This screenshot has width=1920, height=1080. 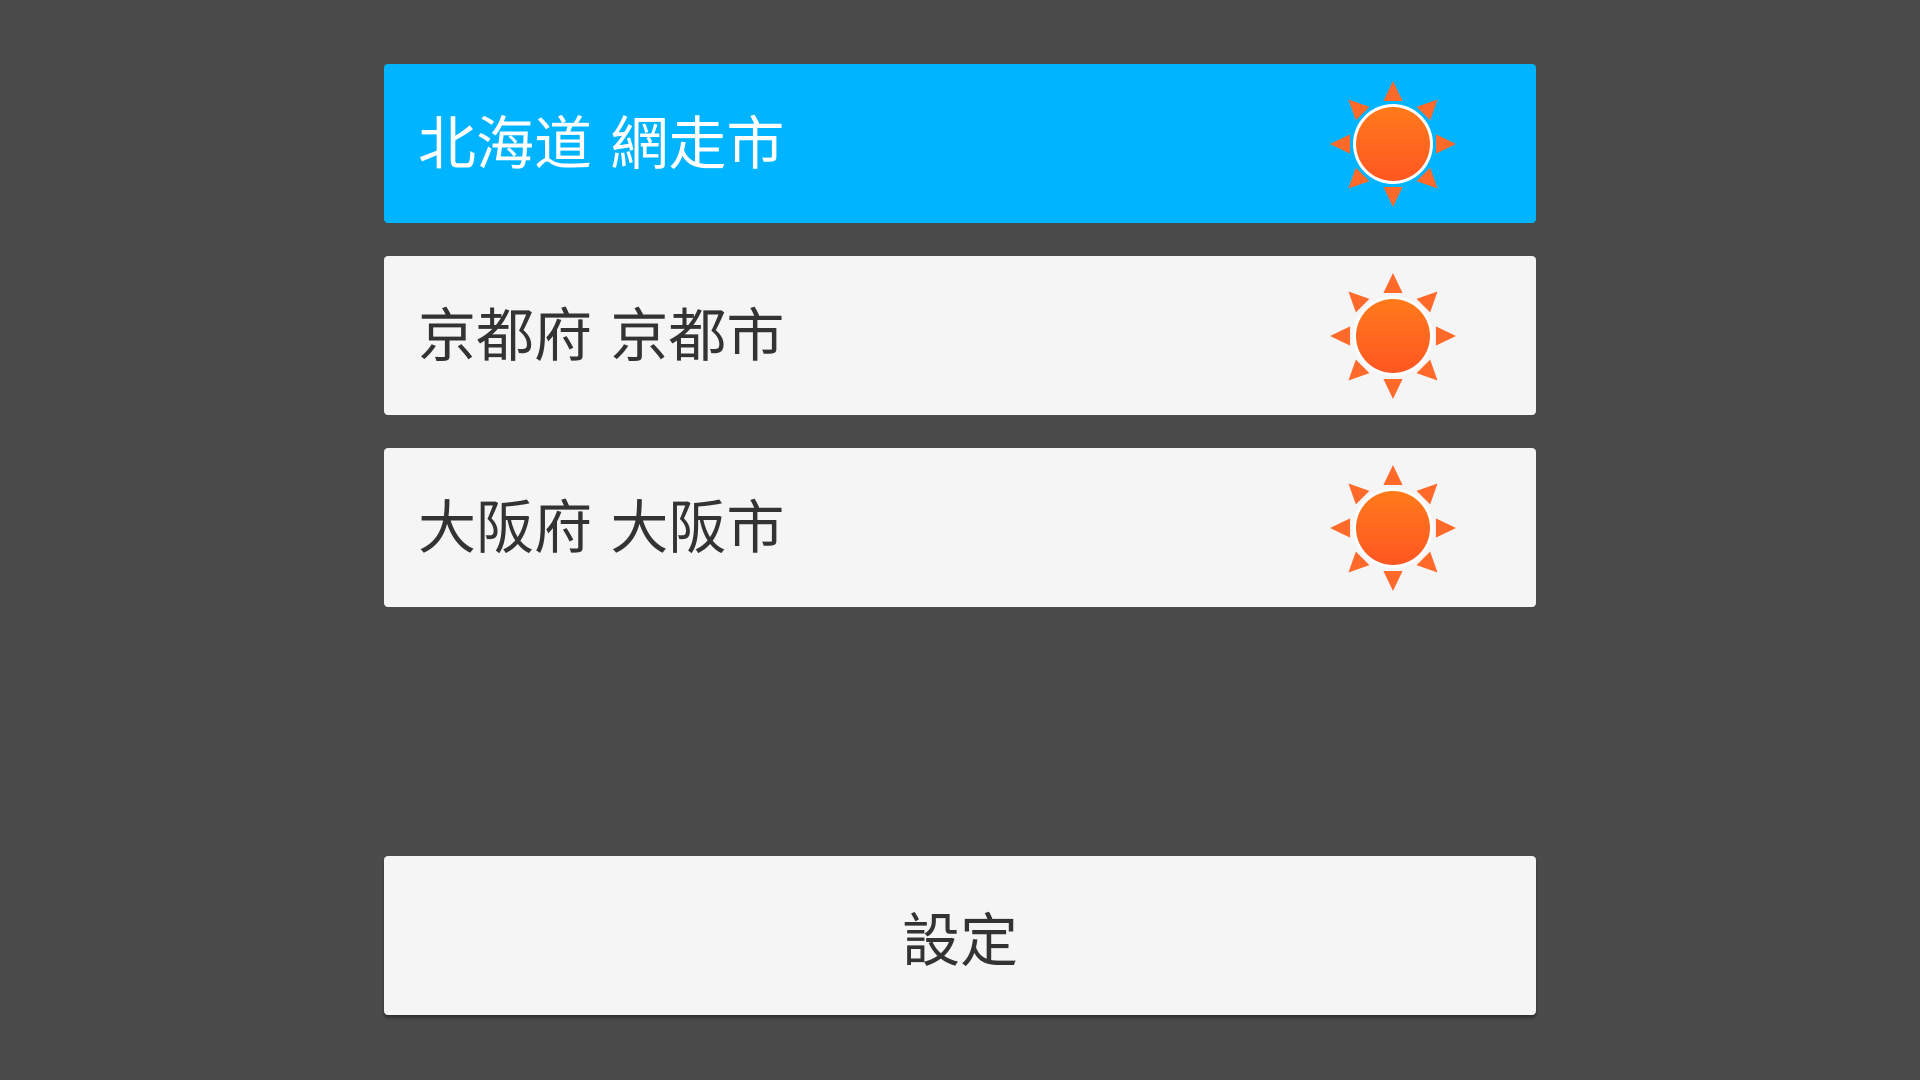 What do you see at coordinates (960, 143) in the screenshot?
I see `city-row-abashiri: 北海道 網走市` at bounding box center [960, 143].